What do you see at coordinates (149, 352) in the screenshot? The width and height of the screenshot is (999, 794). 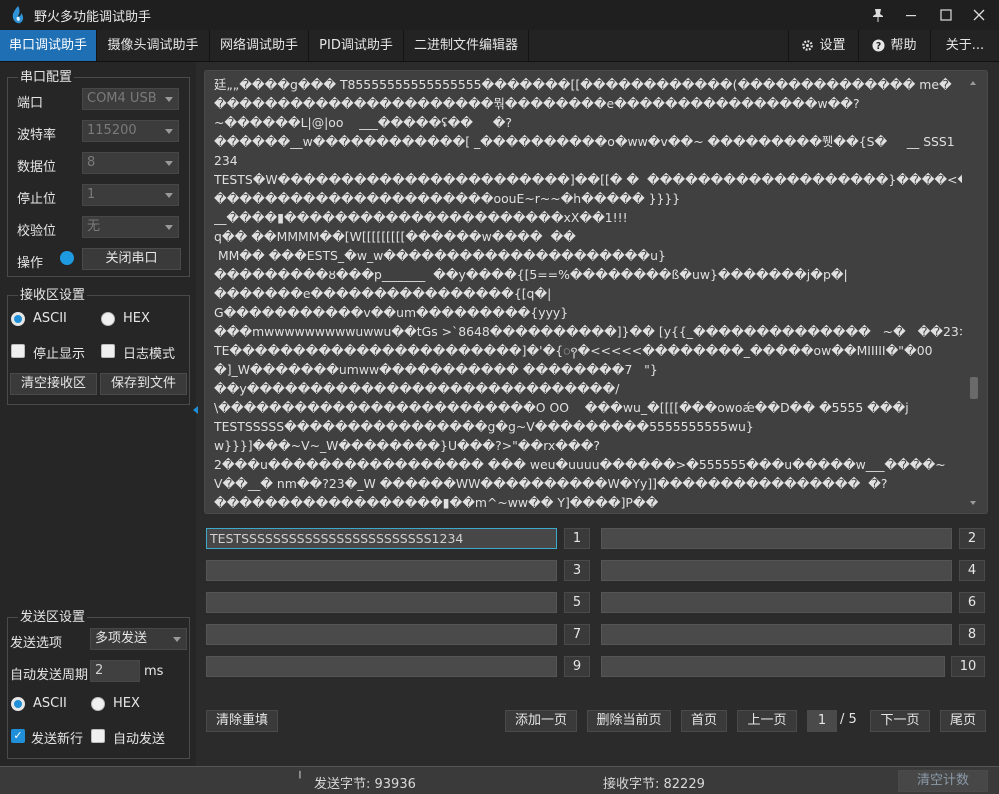 I see `log-mode-label: 日志模式` at bounding box center [149, 352].